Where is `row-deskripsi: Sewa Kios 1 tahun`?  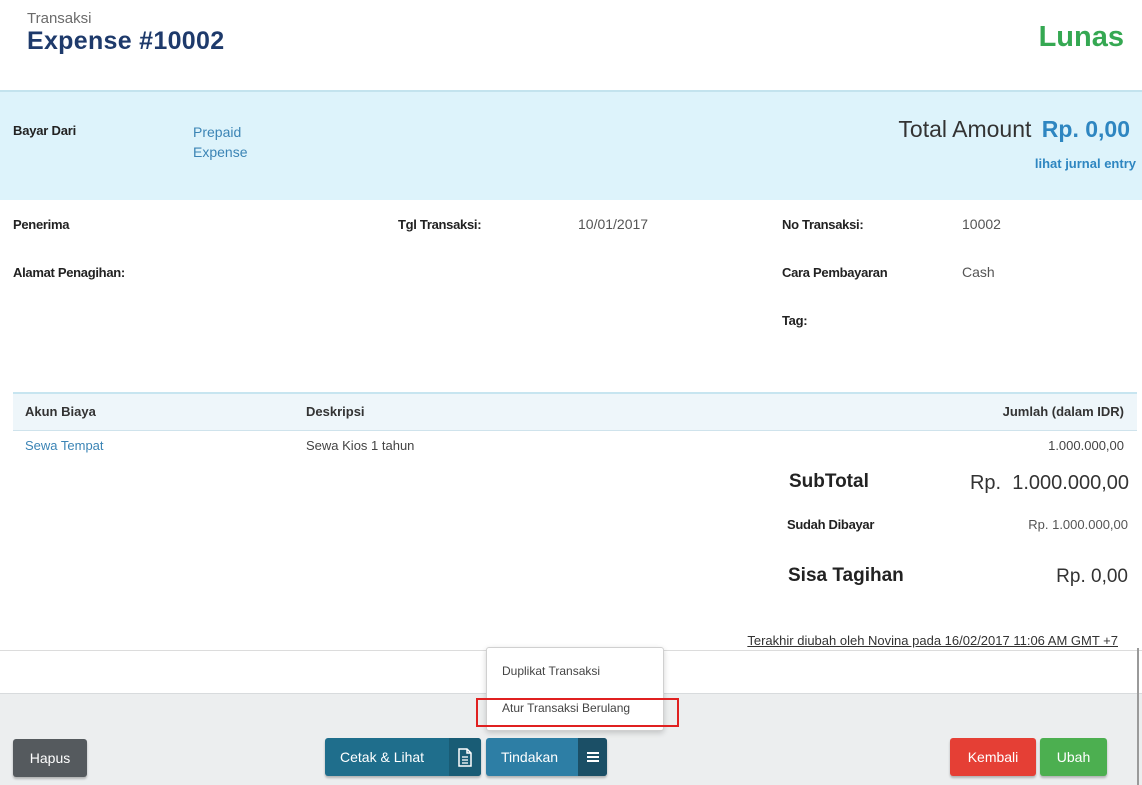
row-deskripsi: Sewa Kios 1 tahun is located at coordinates (360, 445).